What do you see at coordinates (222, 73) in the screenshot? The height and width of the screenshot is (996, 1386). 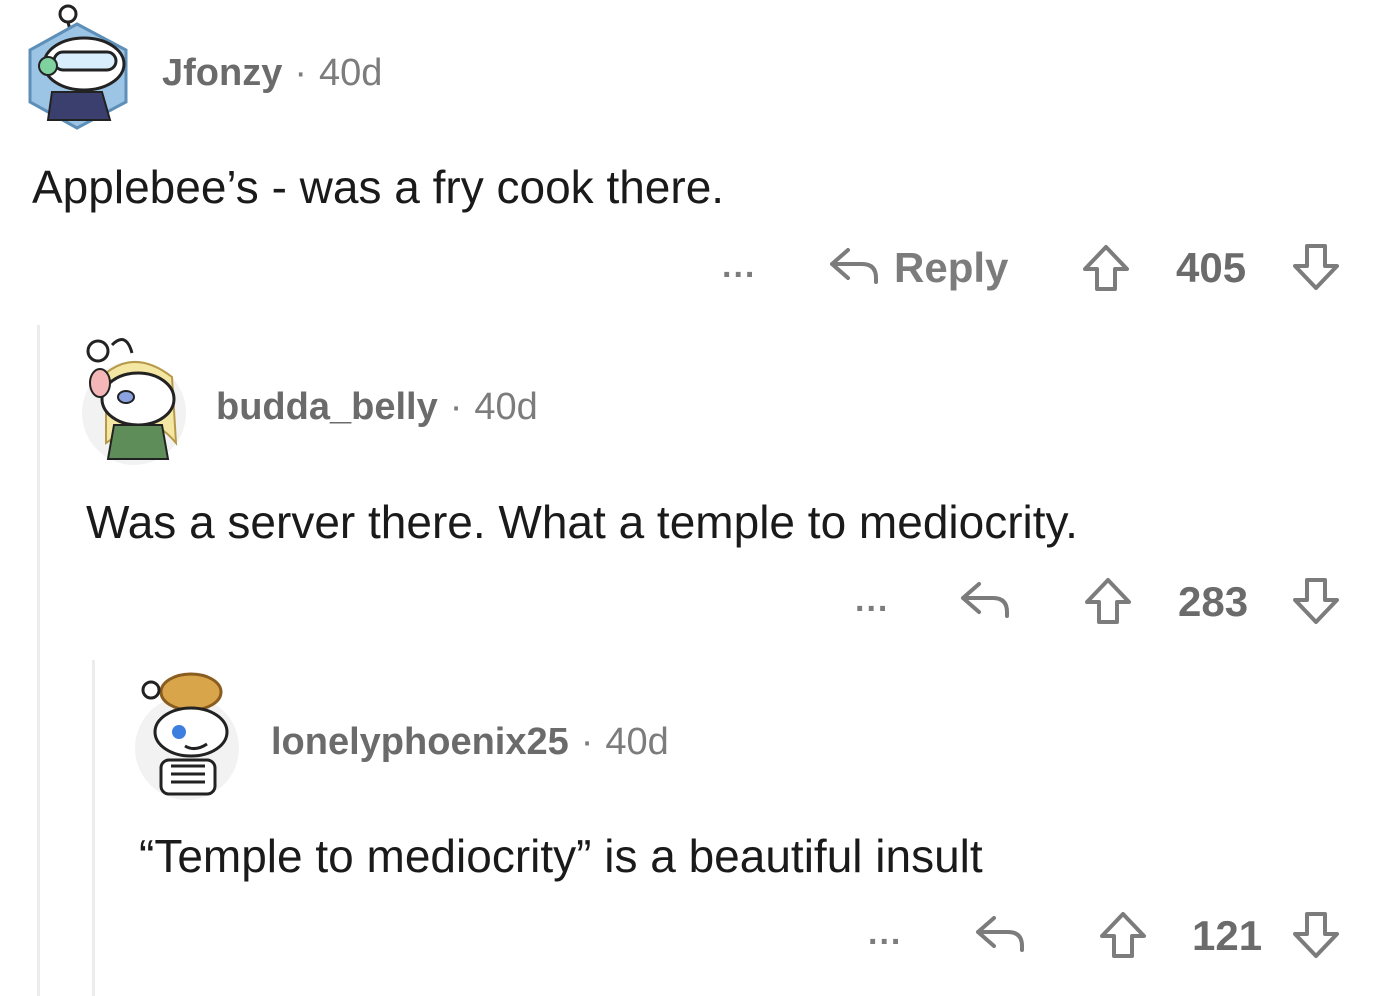 I see `username: Jfonzy` at bounding box center [222, 73].